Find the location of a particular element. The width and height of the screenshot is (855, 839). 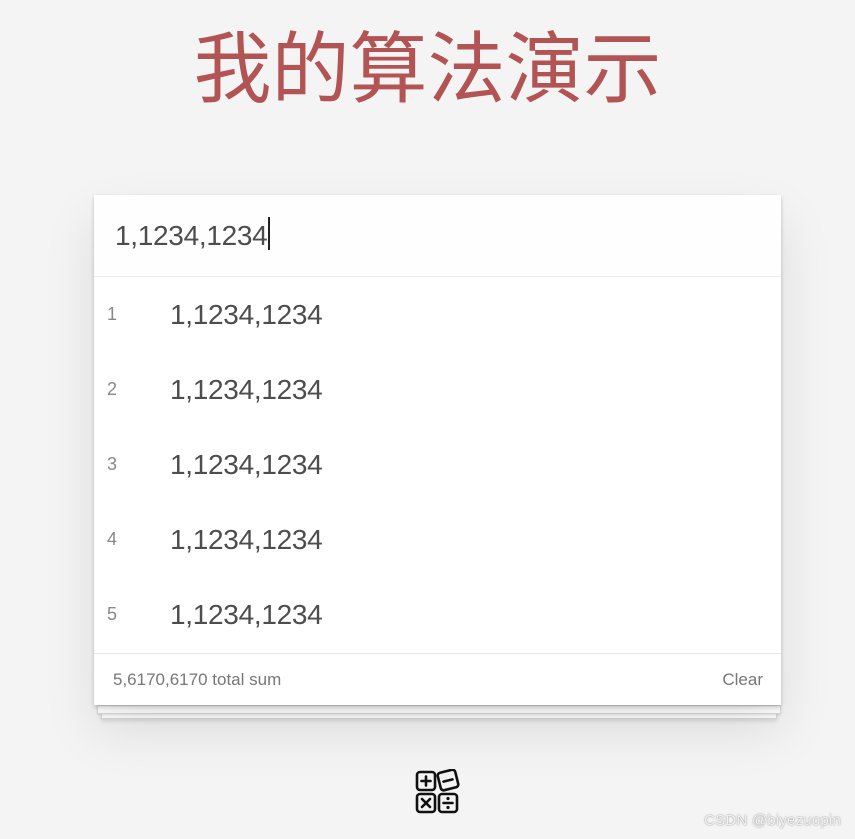

row-index: 5 is located at coordinates (112, 614).